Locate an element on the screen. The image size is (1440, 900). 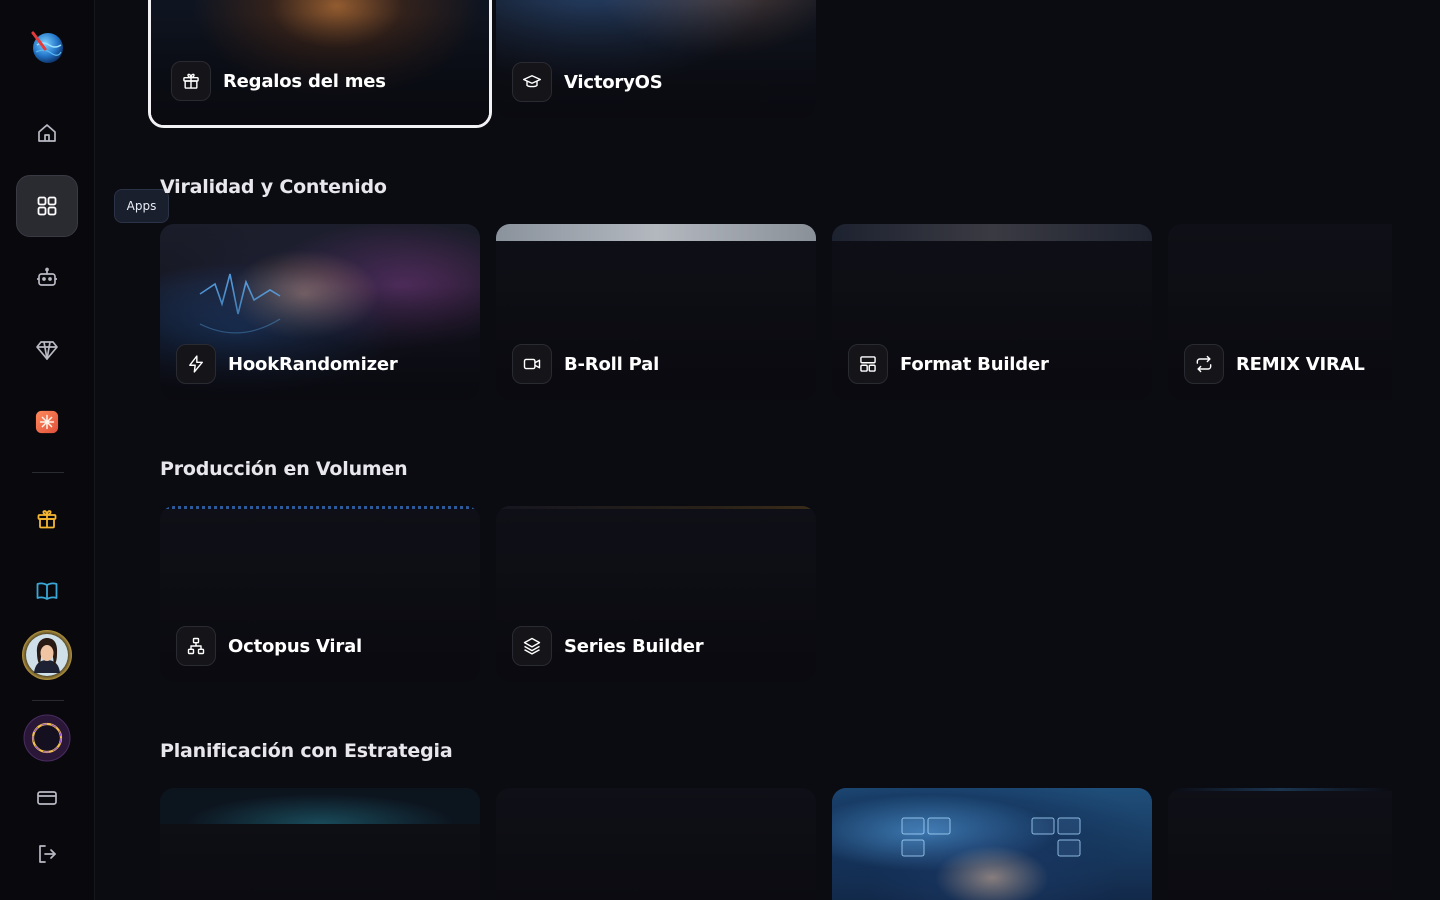
globe-logo-icon is located at coordinates (47, 47).